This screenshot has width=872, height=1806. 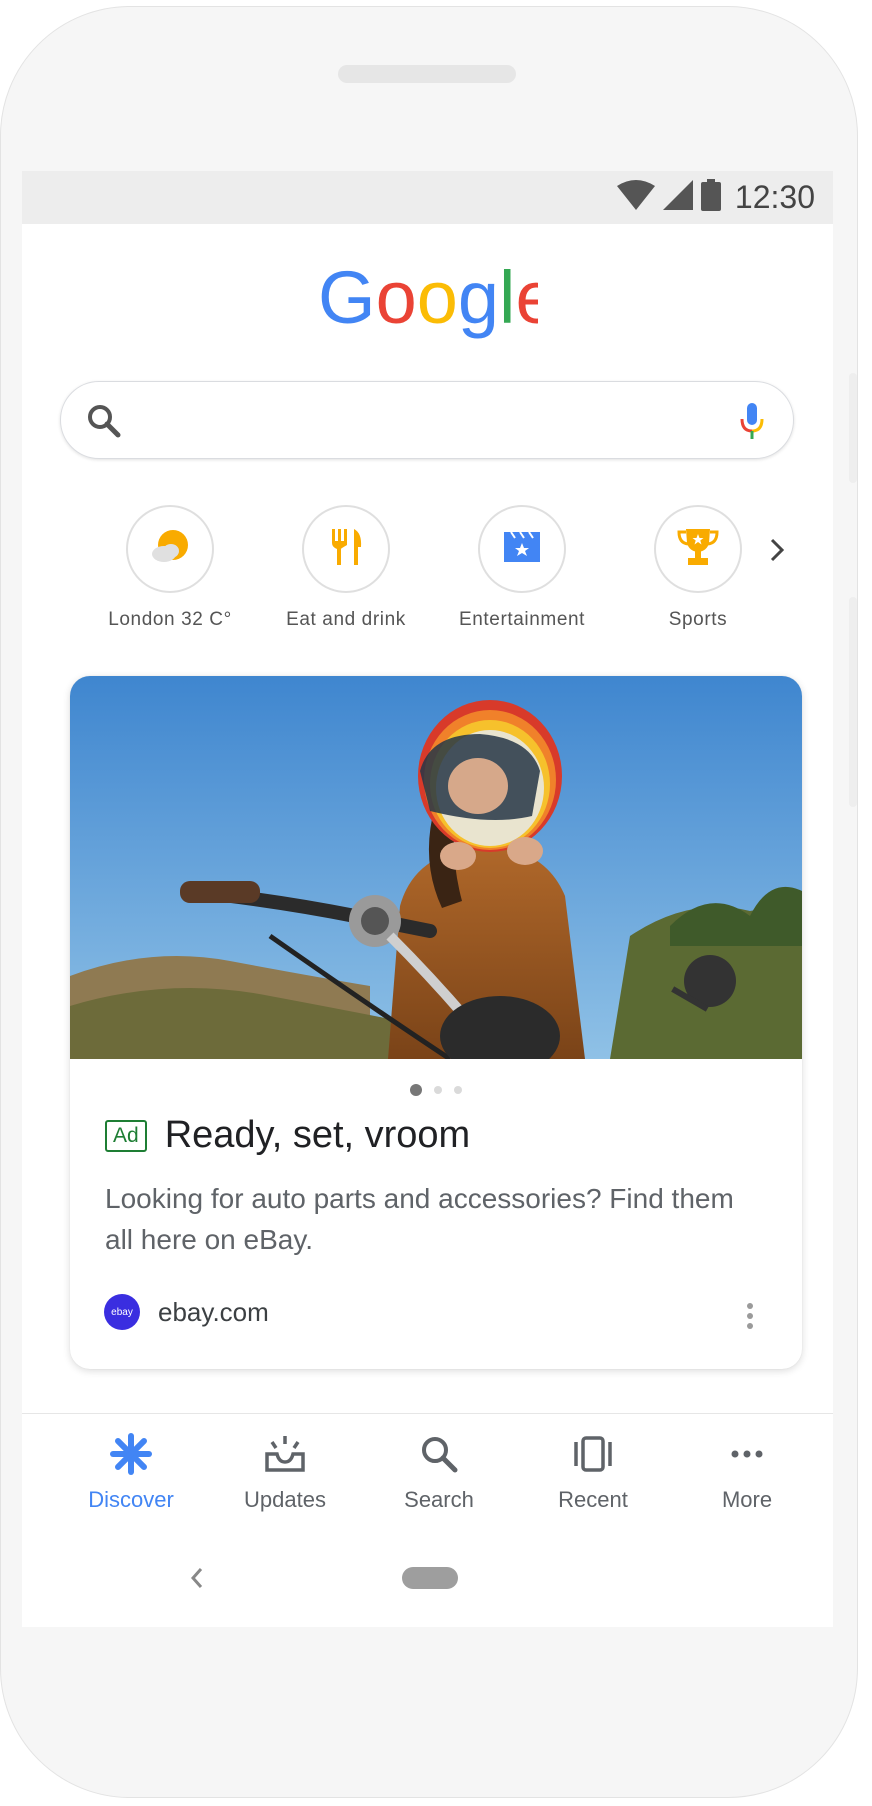 I want to click on carousel-dot-active, so click(x=416, y=1090).